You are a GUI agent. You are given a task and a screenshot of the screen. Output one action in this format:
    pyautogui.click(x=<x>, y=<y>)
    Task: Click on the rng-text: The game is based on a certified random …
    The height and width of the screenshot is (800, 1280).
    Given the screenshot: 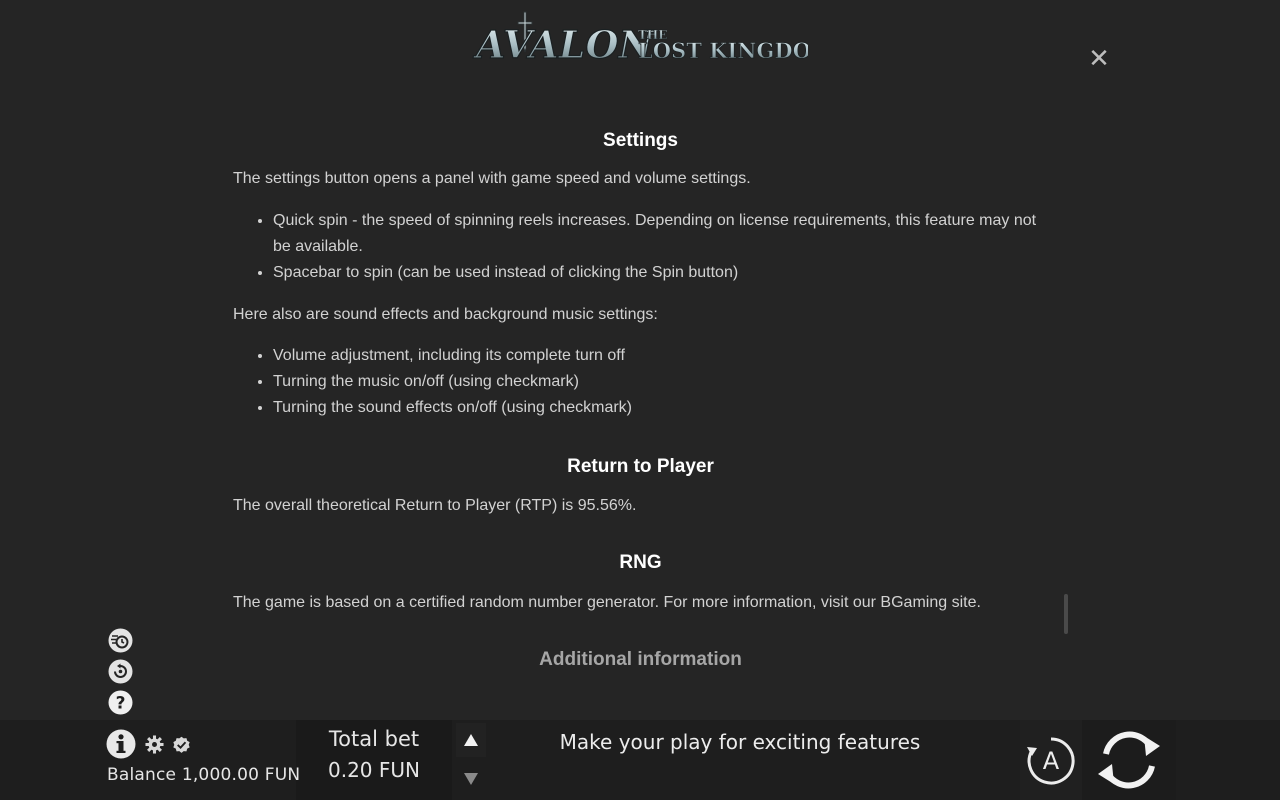 What is the action you would take?
    pyautogui.click(x=607, y=602)
    